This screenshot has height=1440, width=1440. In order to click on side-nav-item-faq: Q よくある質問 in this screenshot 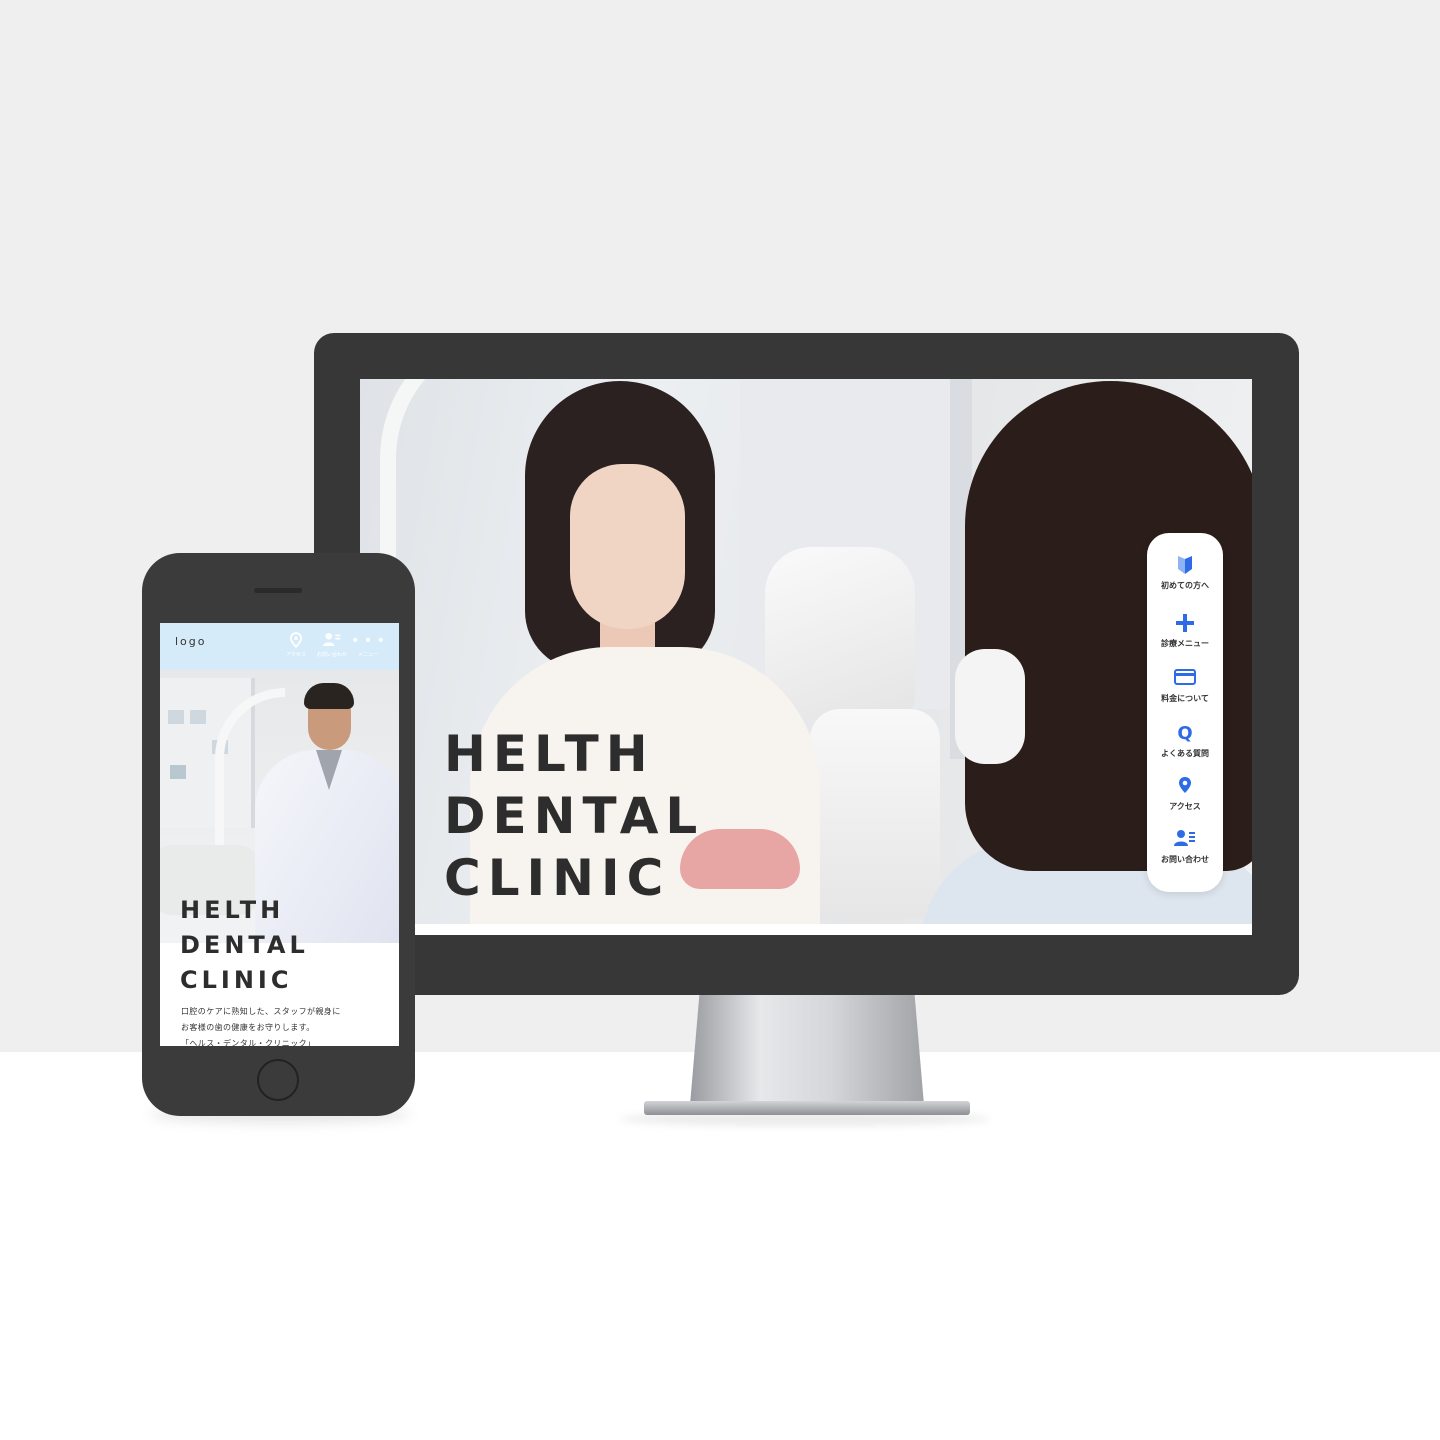, I will do `click(1185, 741)`.